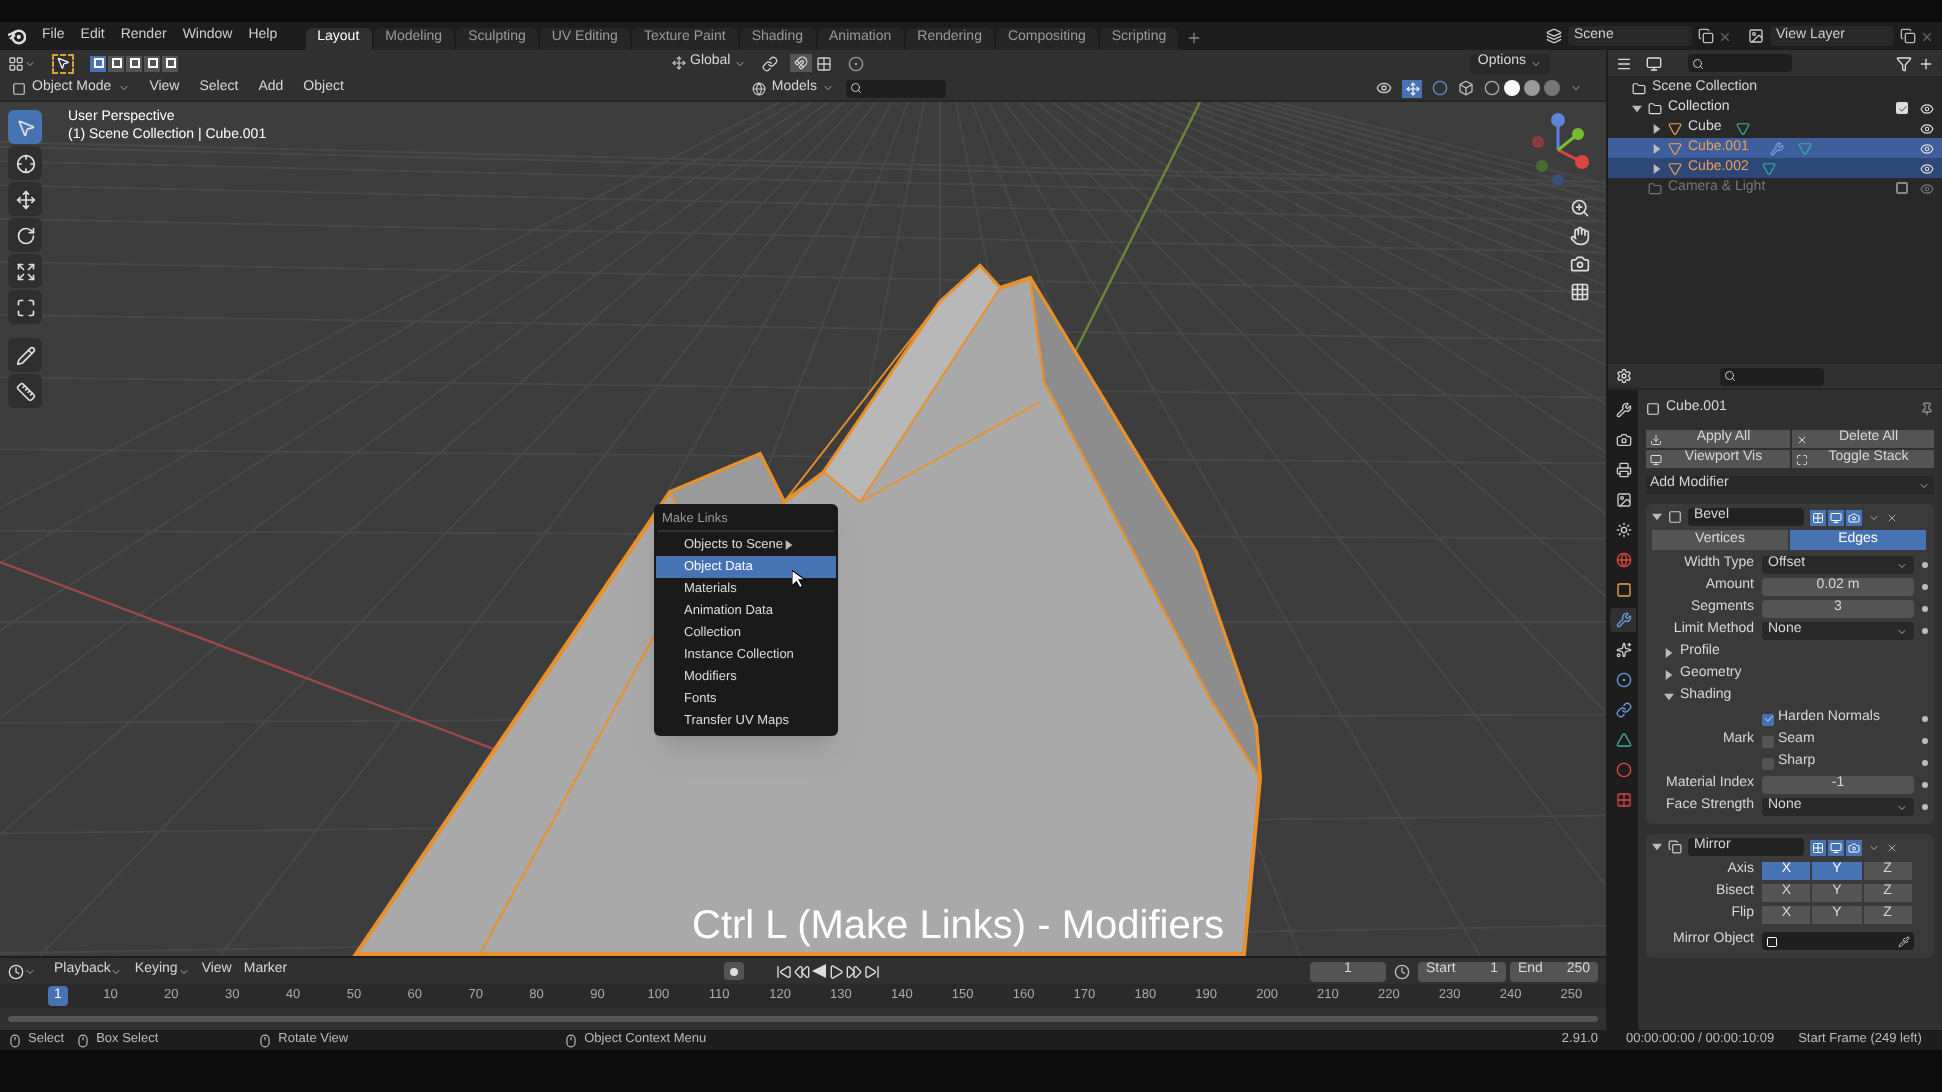  Describe the element at coordinates (1904, 63) in the screenshot. I see `filter-icon` at that location.